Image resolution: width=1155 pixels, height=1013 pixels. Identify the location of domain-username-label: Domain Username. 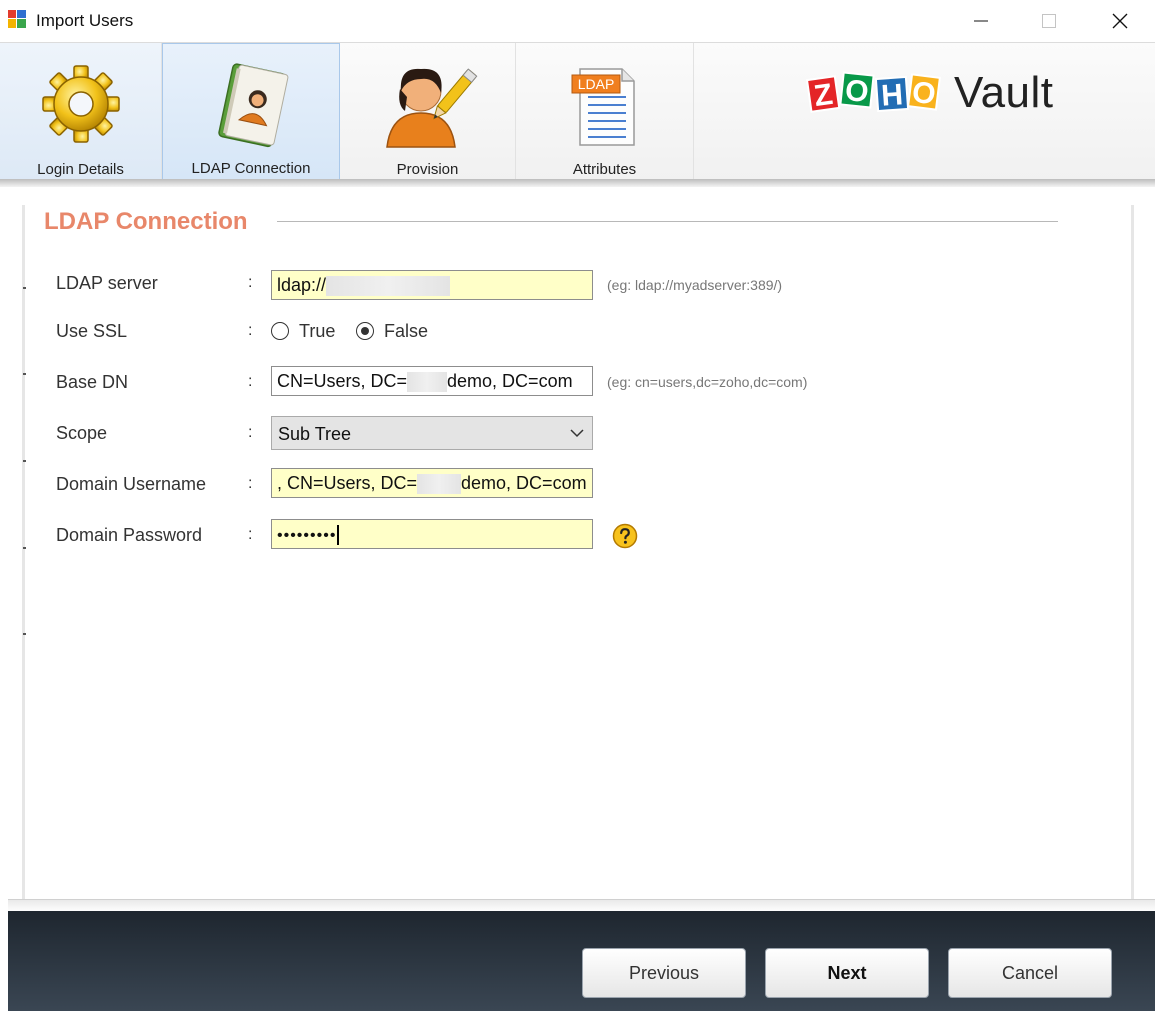
(131, 484).